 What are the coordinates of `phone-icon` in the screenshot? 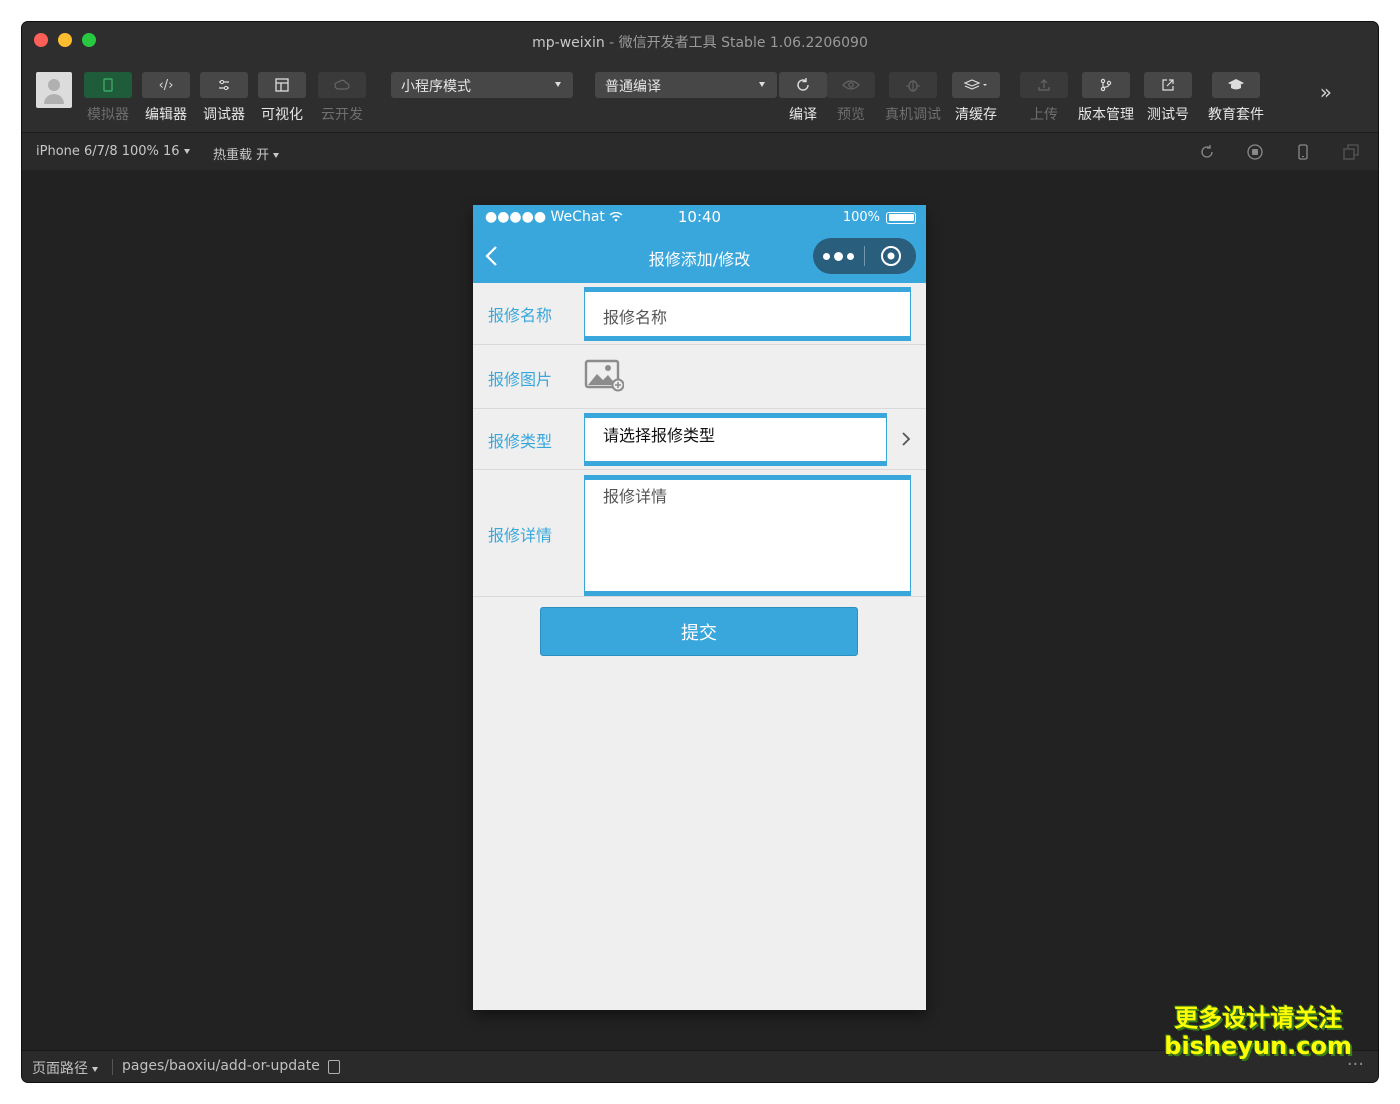 It's located at (108, 85).